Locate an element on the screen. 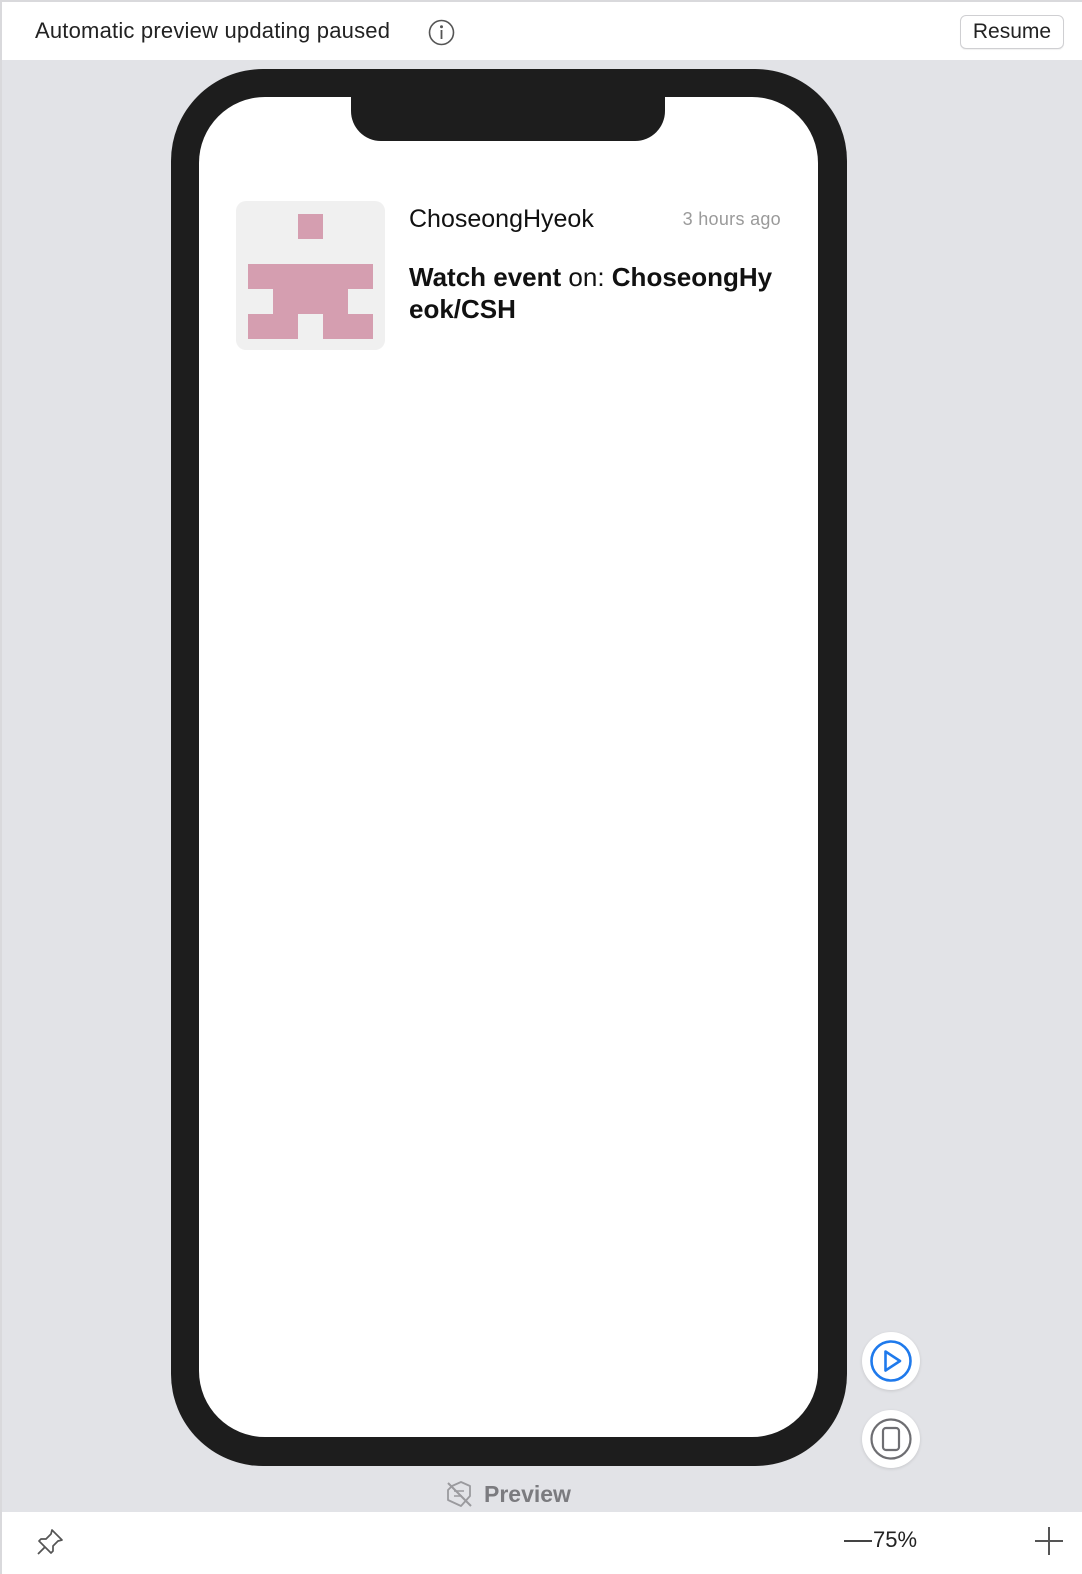 The image size is (1082, 1574). notification-event: Watch event on: ChoseongHyeok/CSH is located at coordinates (596, 293).